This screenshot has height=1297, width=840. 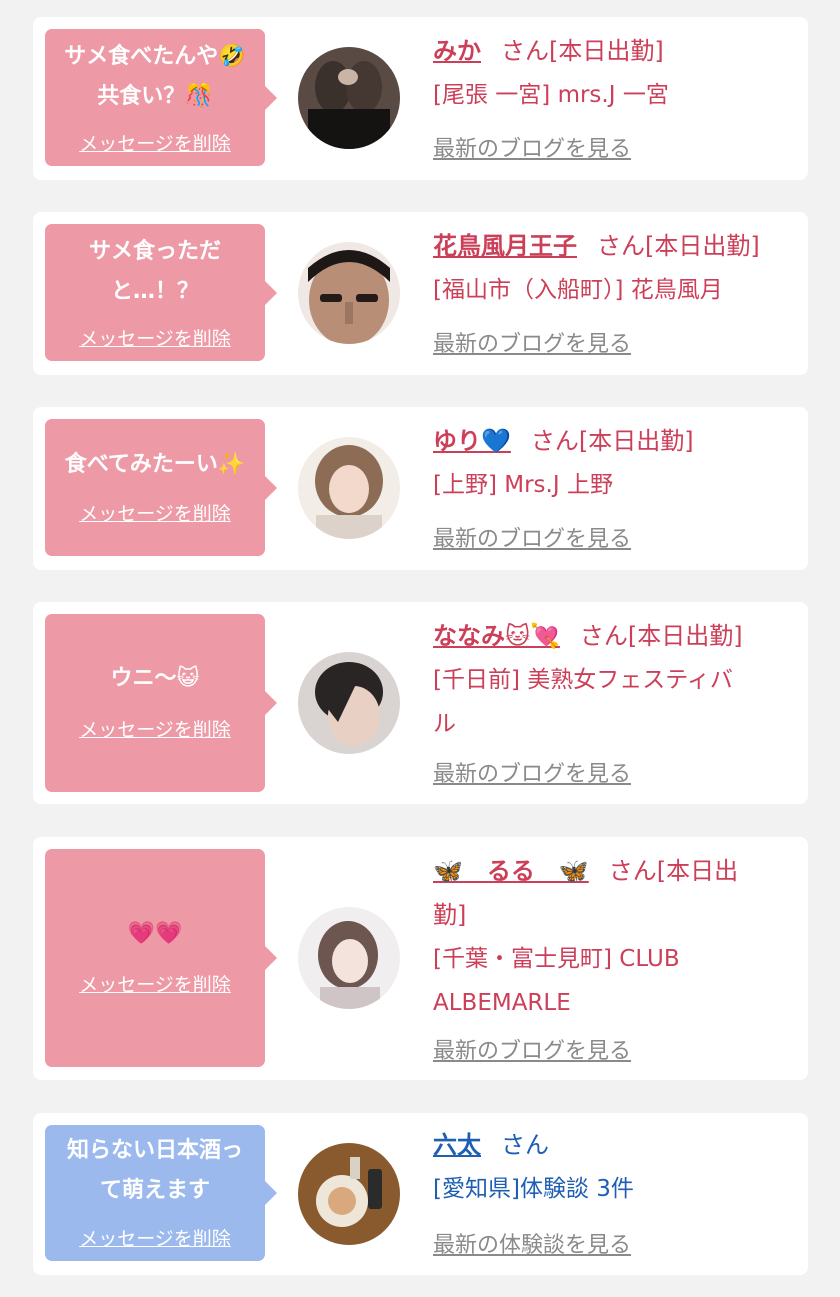 What do you see at coordinates (457, 1145) in the screenshot?
I see `user-name-link: 六太` at bounding box center [457, 1145].